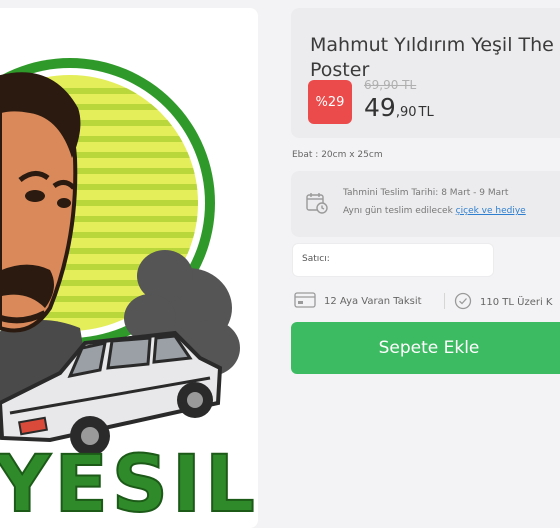  Describe the element at coordinates (406, 112) in the screenshot. I see `price-decimal: ,90` at that location.